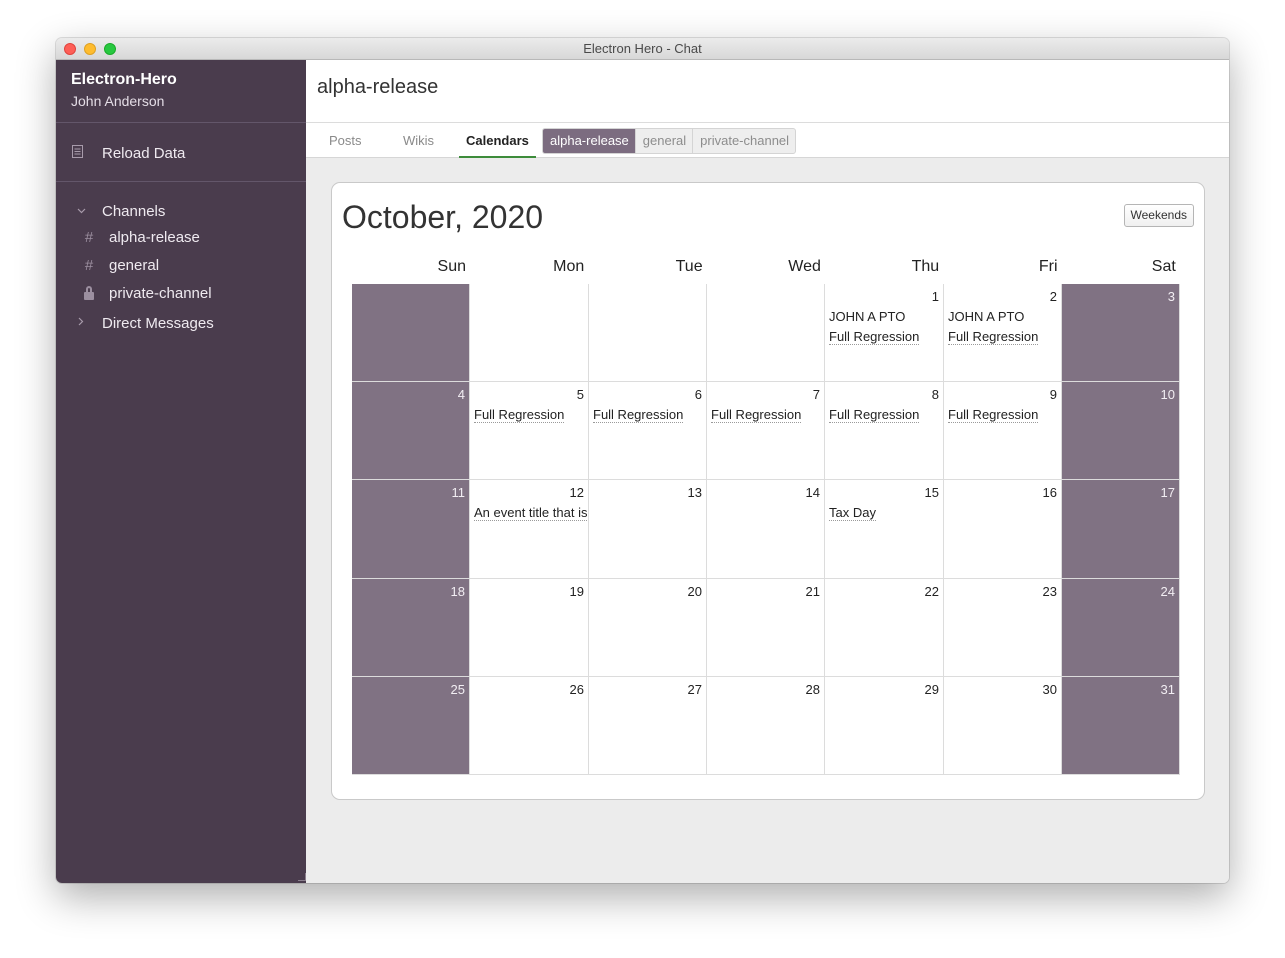  I want to click on reload-data-label: Reload Data, so click(144, 153).